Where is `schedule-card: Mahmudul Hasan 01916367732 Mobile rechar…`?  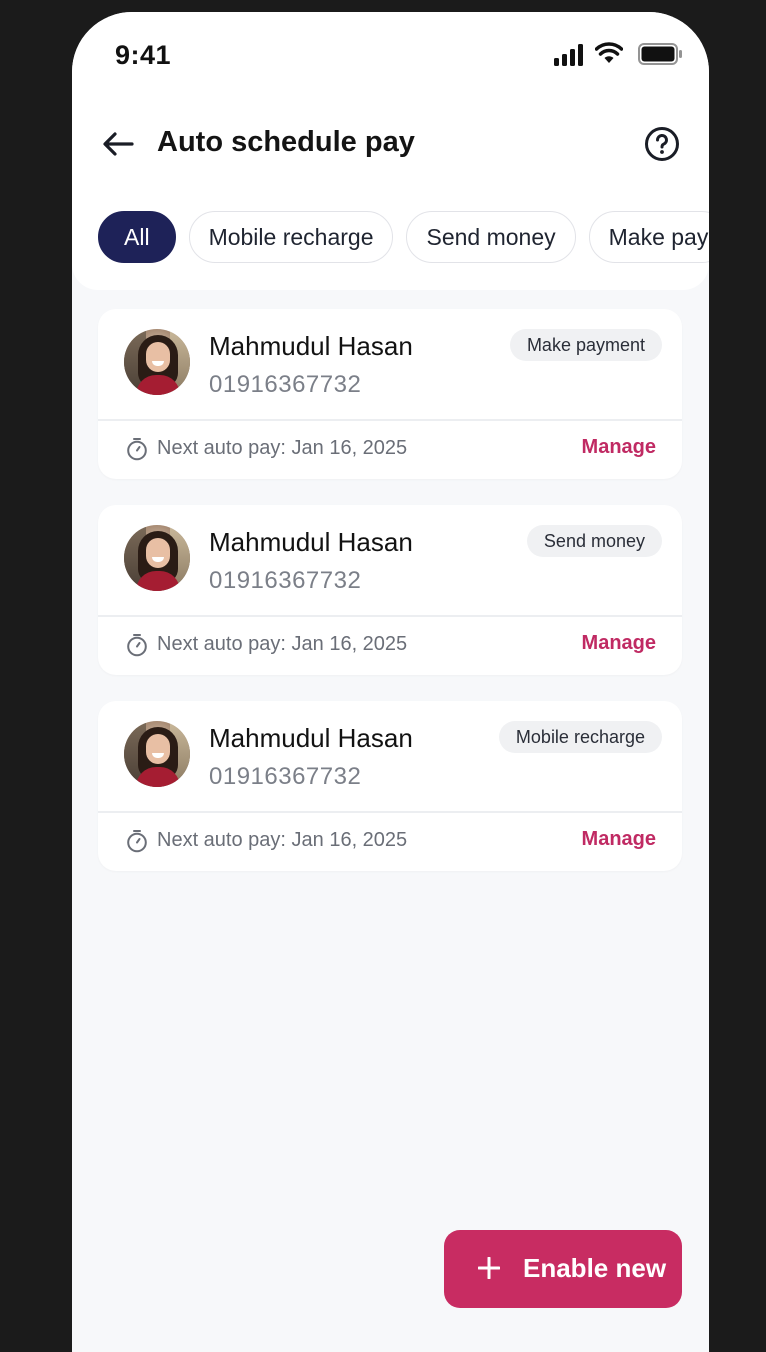 schedule-card: Mahmudul Hasan 01916367732 Mobile rechar… is located at coordinates (390, 786).